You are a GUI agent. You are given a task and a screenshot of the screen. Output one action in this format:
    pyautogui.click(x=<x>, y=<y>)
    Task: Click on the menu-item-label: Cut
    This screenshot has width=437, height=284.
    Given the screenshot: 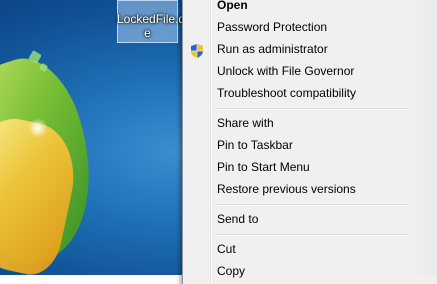 What is the action you would take?
    pyautogui.click(x=226, y=249)
    